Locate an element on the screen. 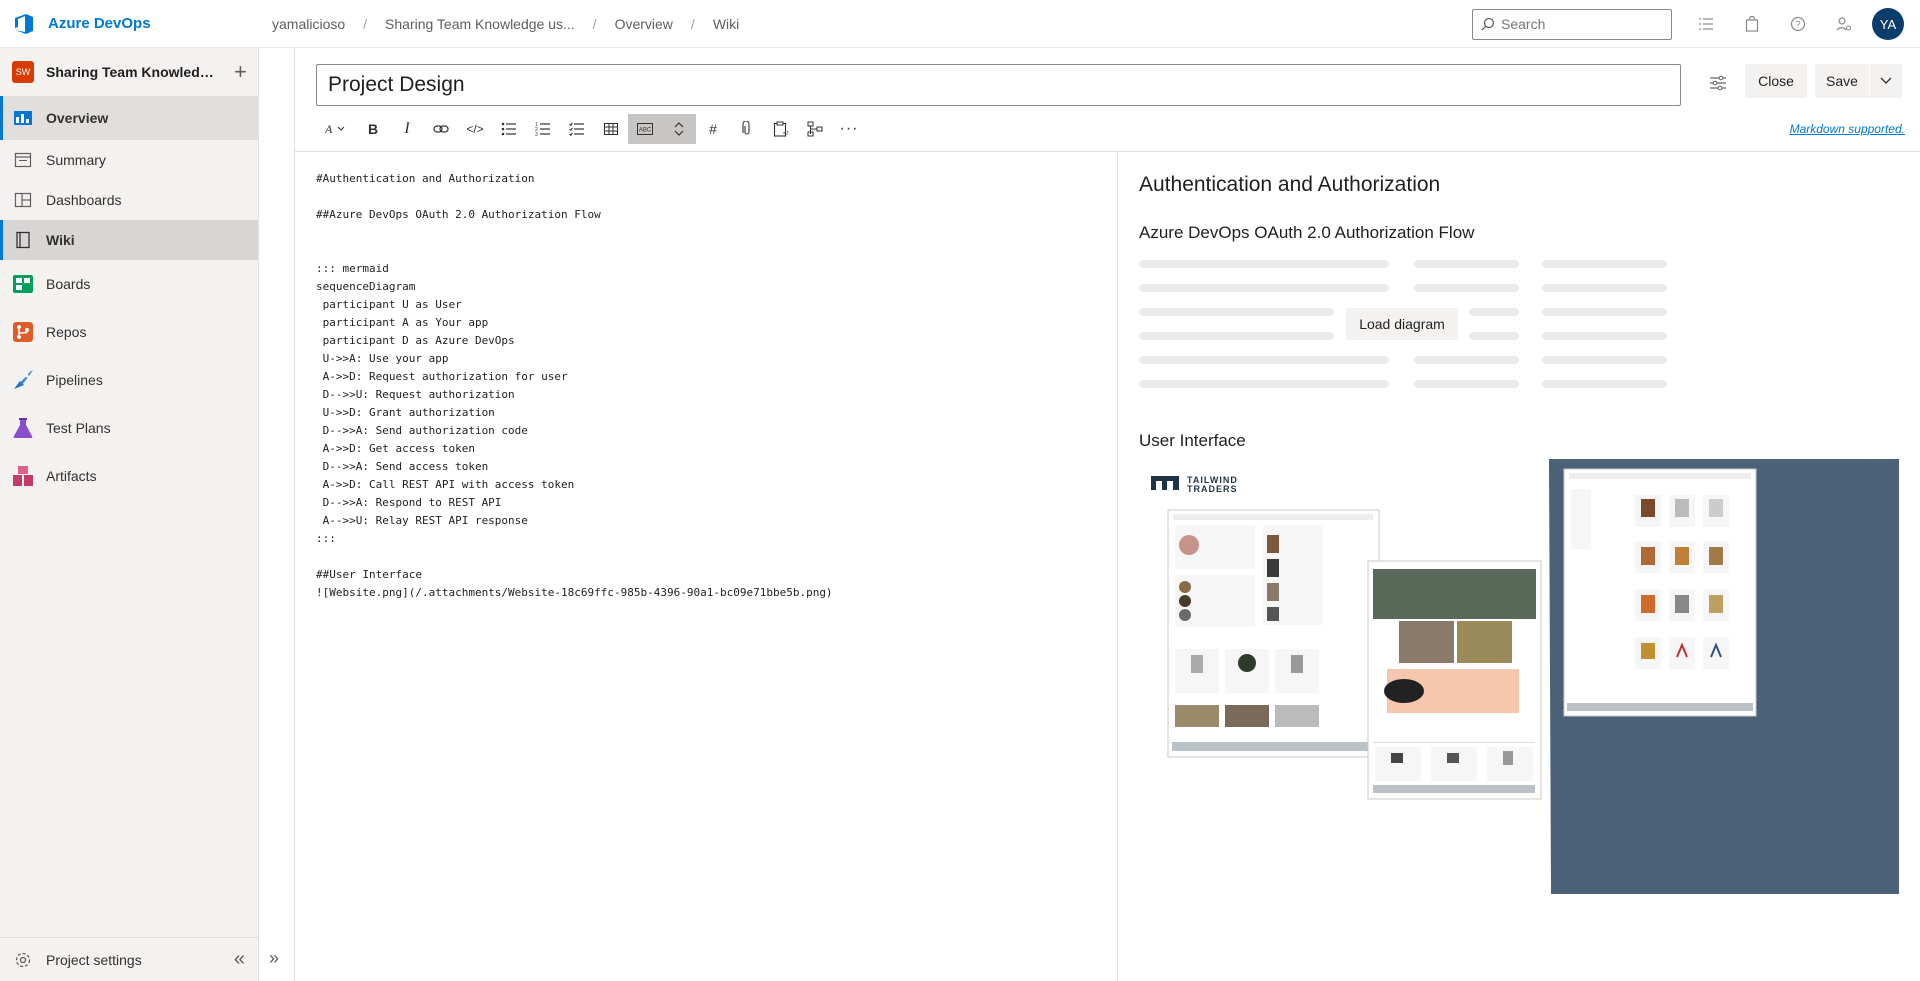 The image size is (1920, 981). breadcrumb-organization: yamalicioso is located at coordinates (308, 24).